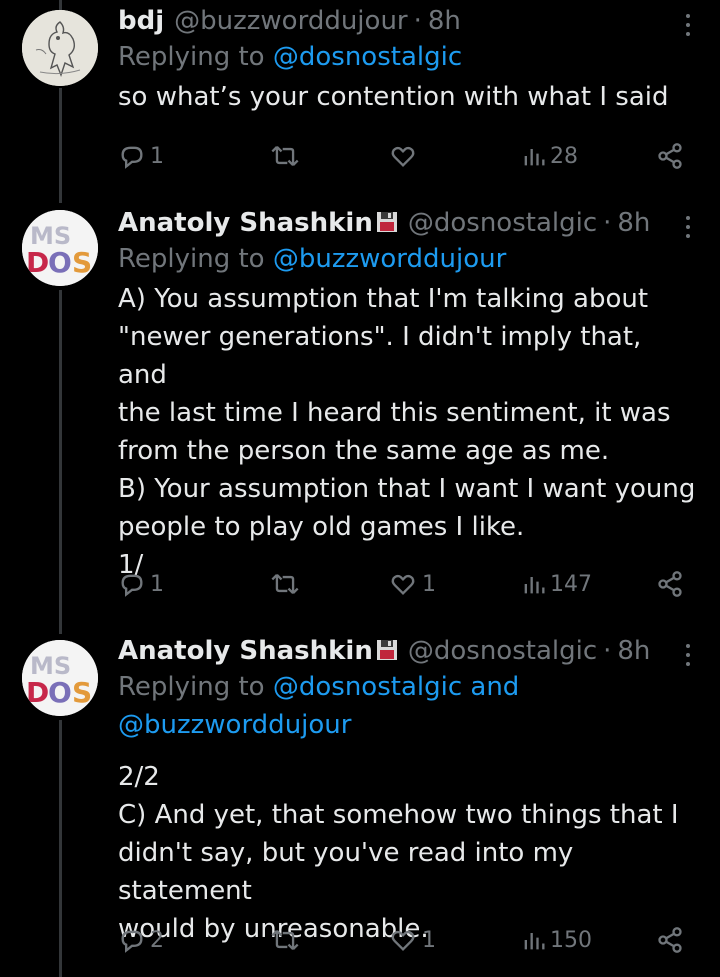 This screenshot has width=720, height=977. What do you see at coordinates (571, 940) in the screenshot?
I see `view-count: 150` at bounding box center [571, 940].